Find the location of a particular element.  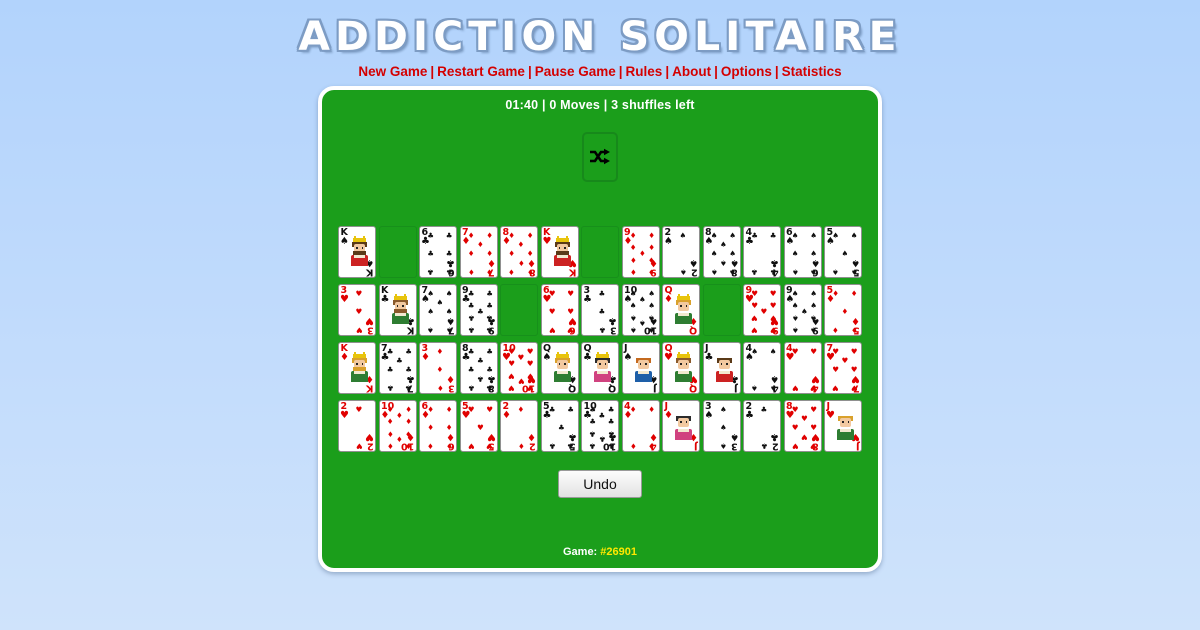

playing-card: 4 ♦ 4 ♦ ♦ ♦ ♦ ♦ is located at coordinates (640, 426).